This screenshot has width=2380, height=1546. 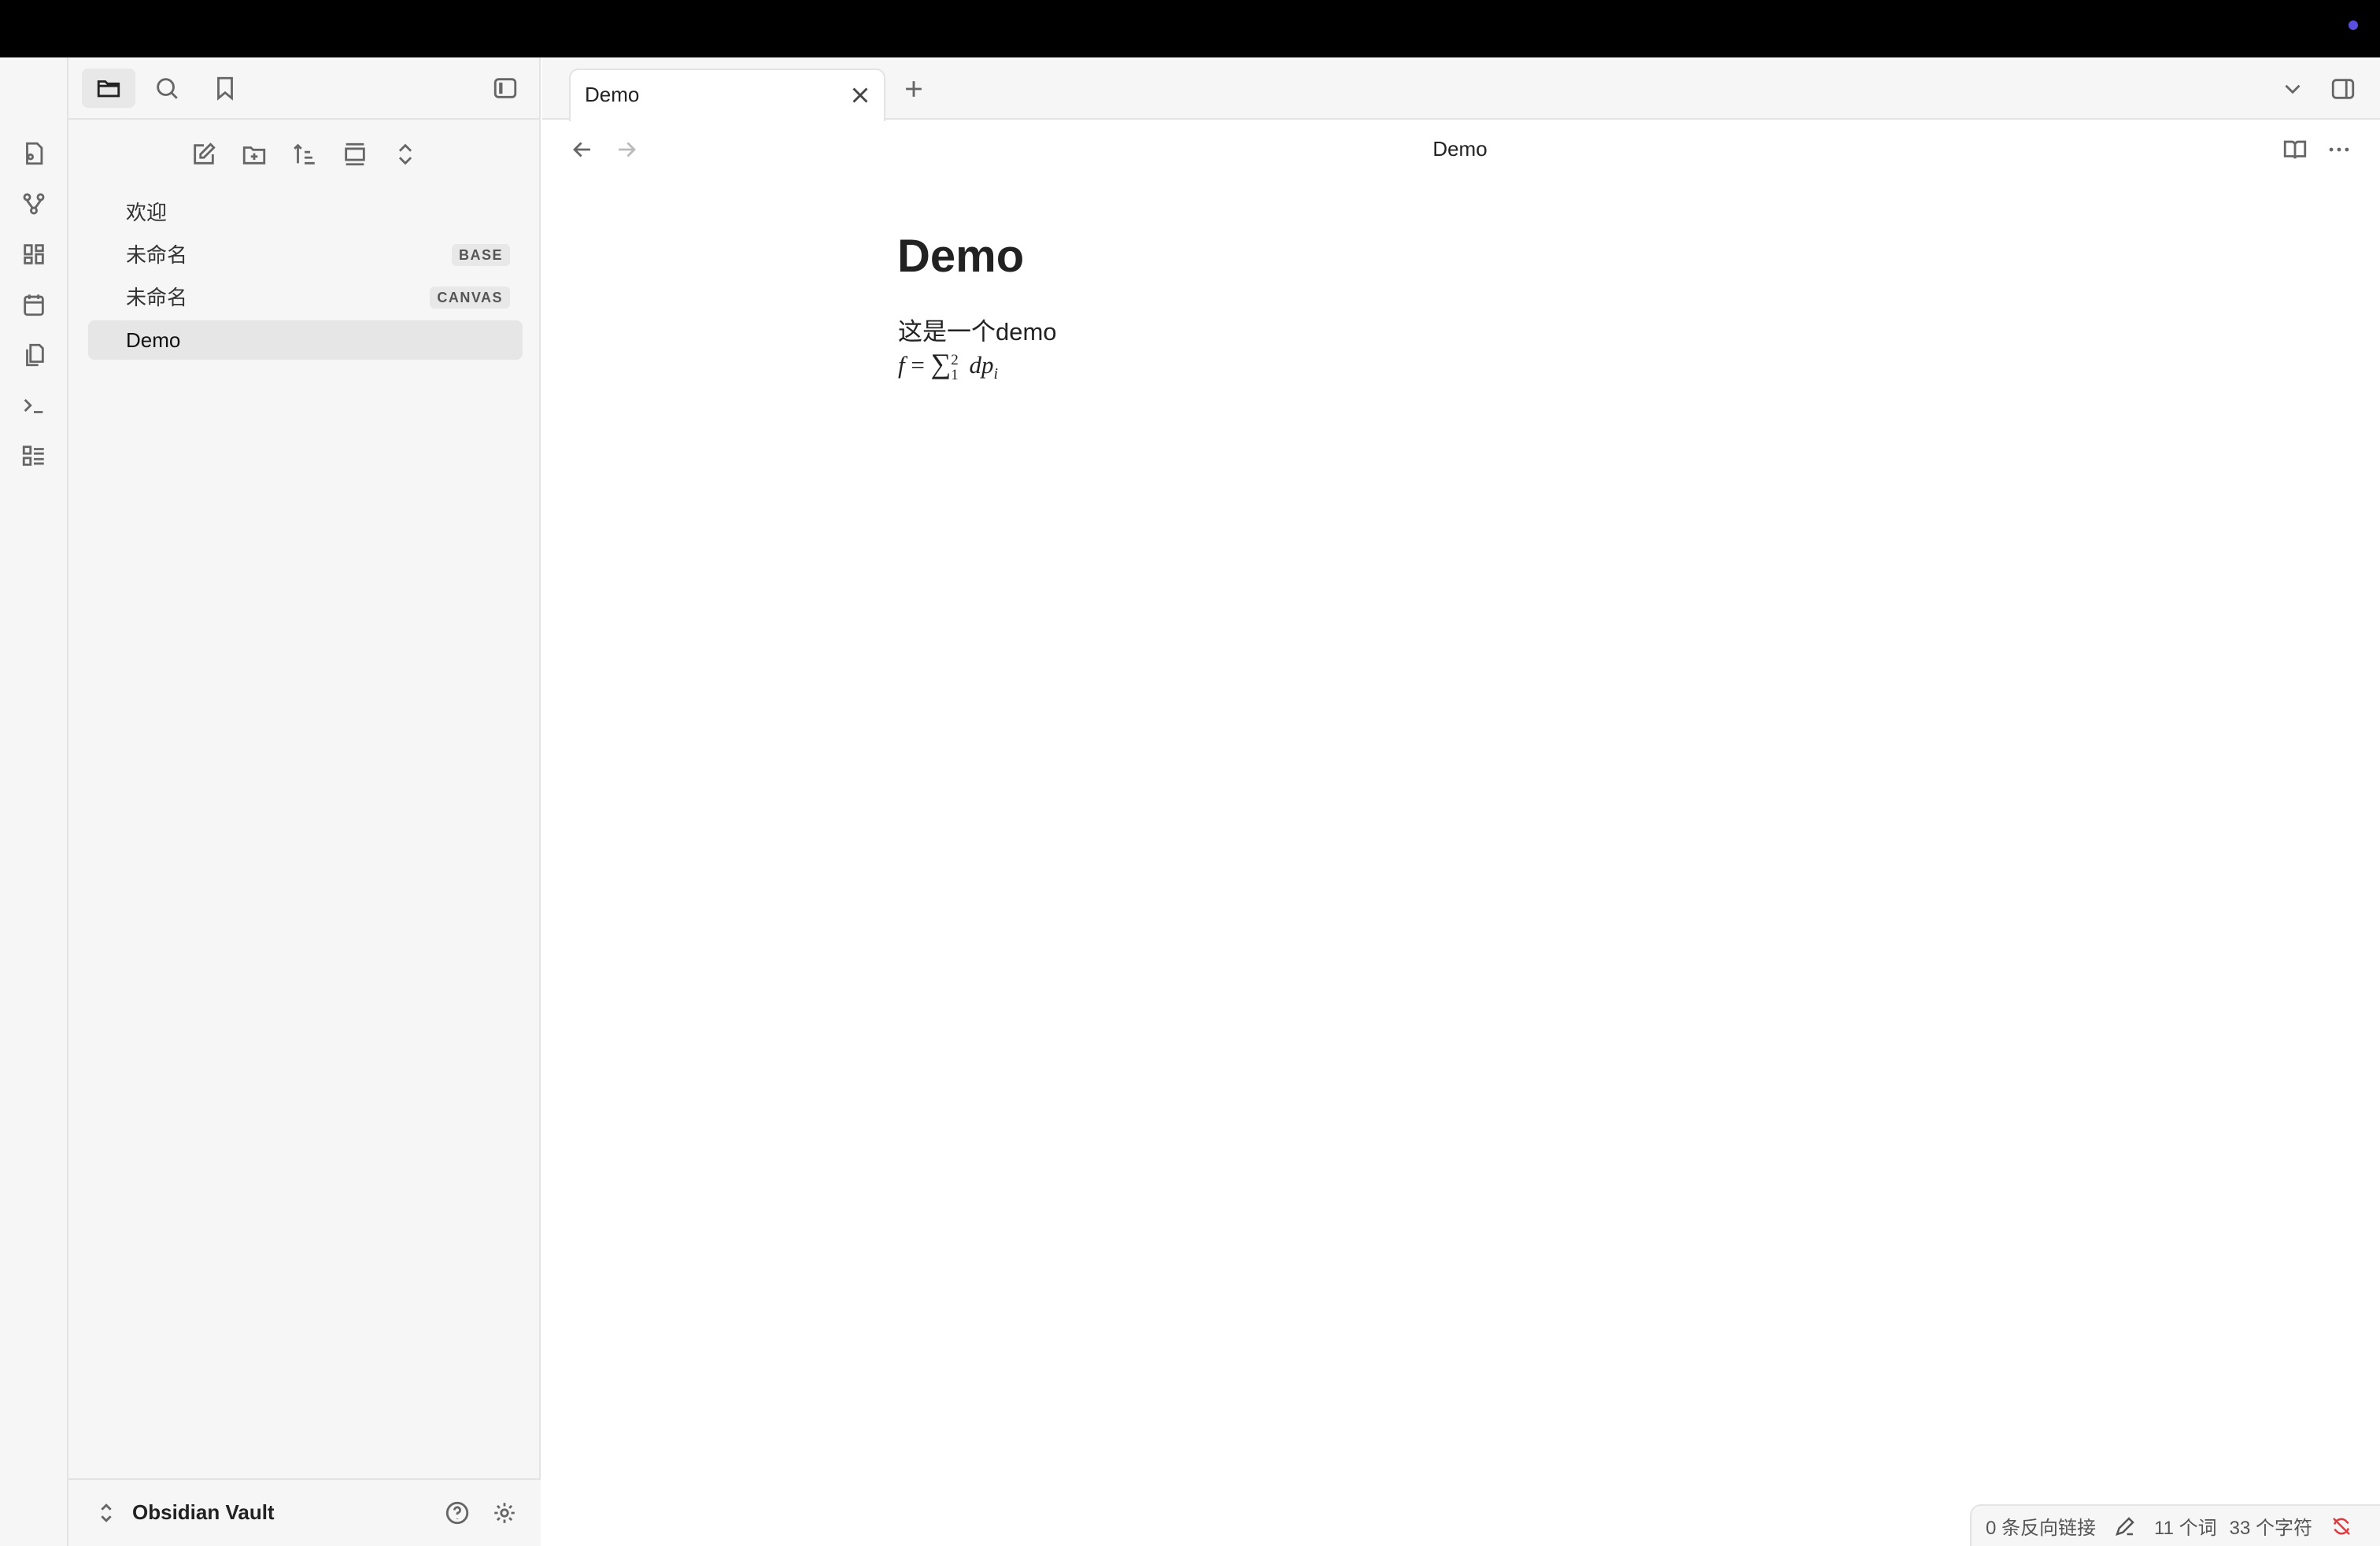 I want to click on file-item-demo: Demo, so click(x=305, y=340).